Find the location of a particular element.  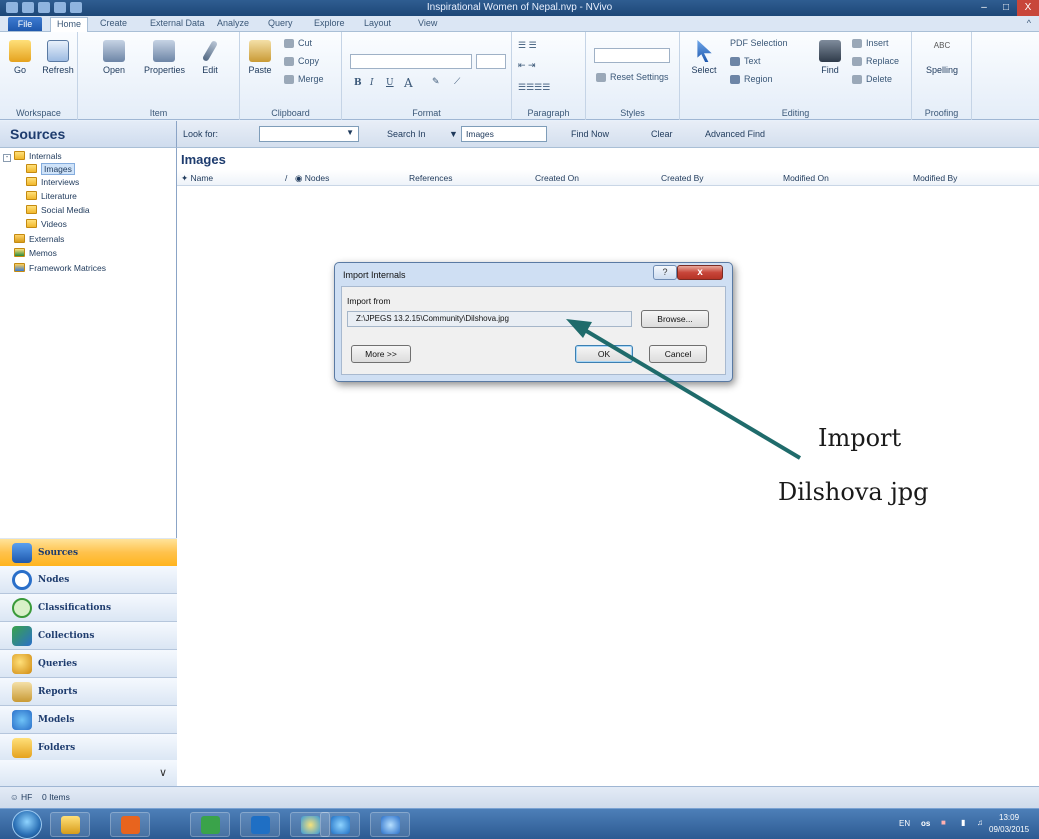

annotation-arrow is located at coordinates (684, 389).